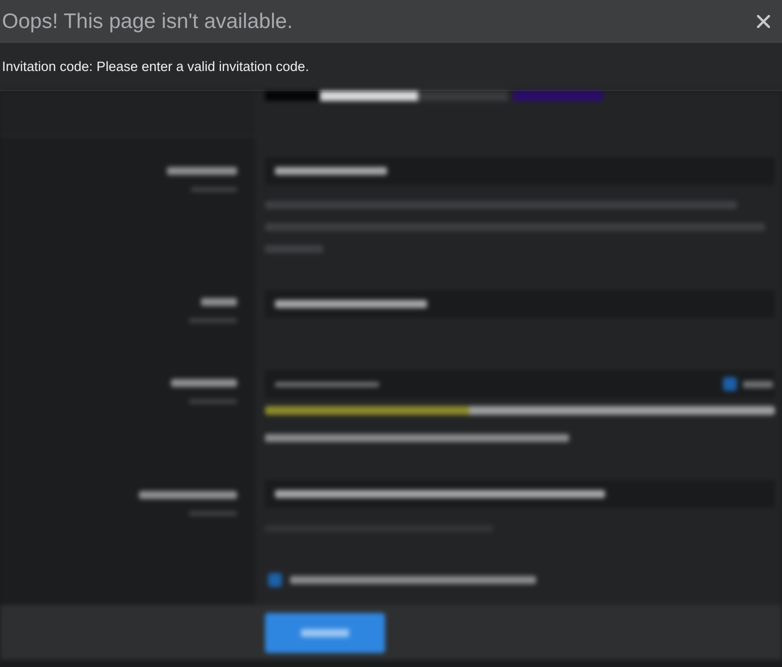  What do you see at coordinates (147, 22) in the screenshot?
I see `dialog-title: Oops! This page isn't available.` at bounding box center [147, 22].